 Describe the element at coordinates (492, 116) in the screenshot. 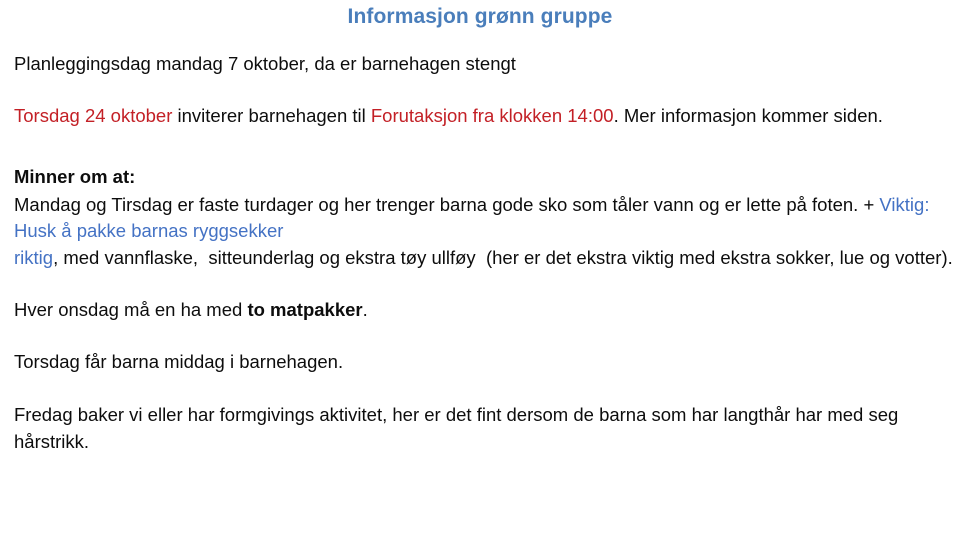

I see `invitation-event: Forutaksjon fra klokken 14:00` at that location.